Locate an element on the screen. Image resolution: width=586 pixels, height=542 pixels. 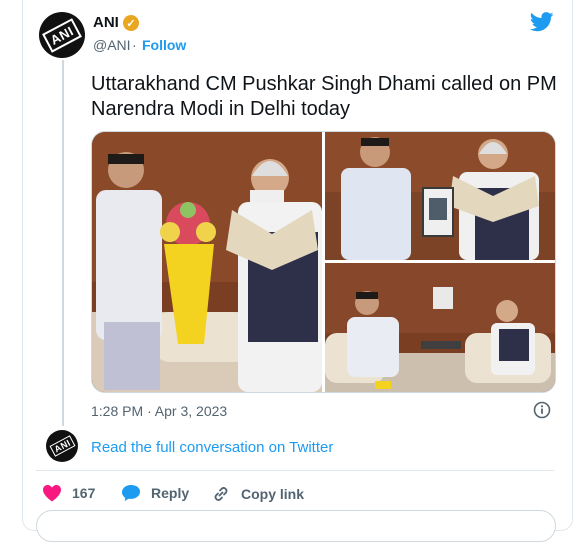
photo-presentation is located at coordinates (440, 196).